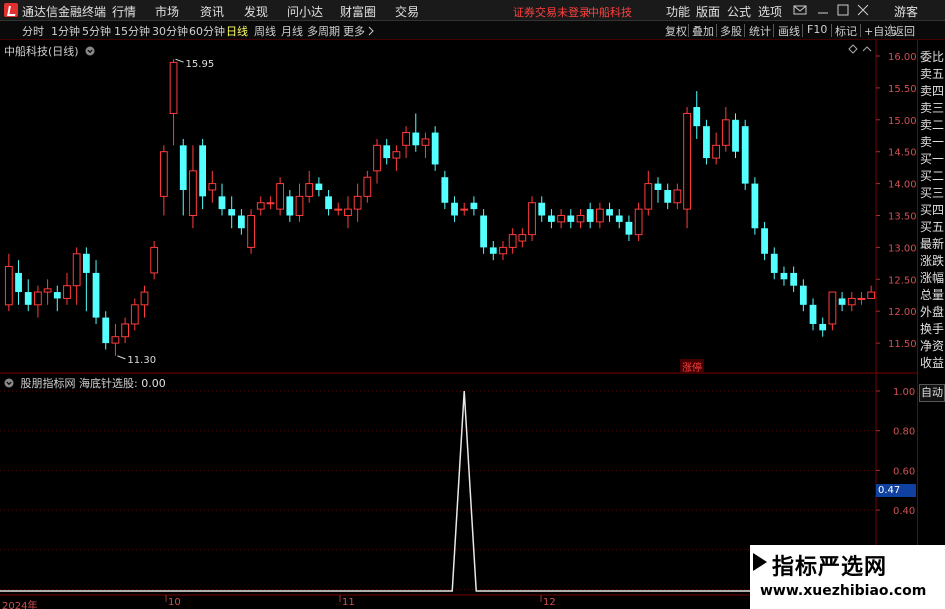 The height and width of the screenshot is (609, 945). What do you see at coordinates (904, 471) in the screenshot?
I see `indicator-tick-label: 0.60` at bounding box center [904, 471].